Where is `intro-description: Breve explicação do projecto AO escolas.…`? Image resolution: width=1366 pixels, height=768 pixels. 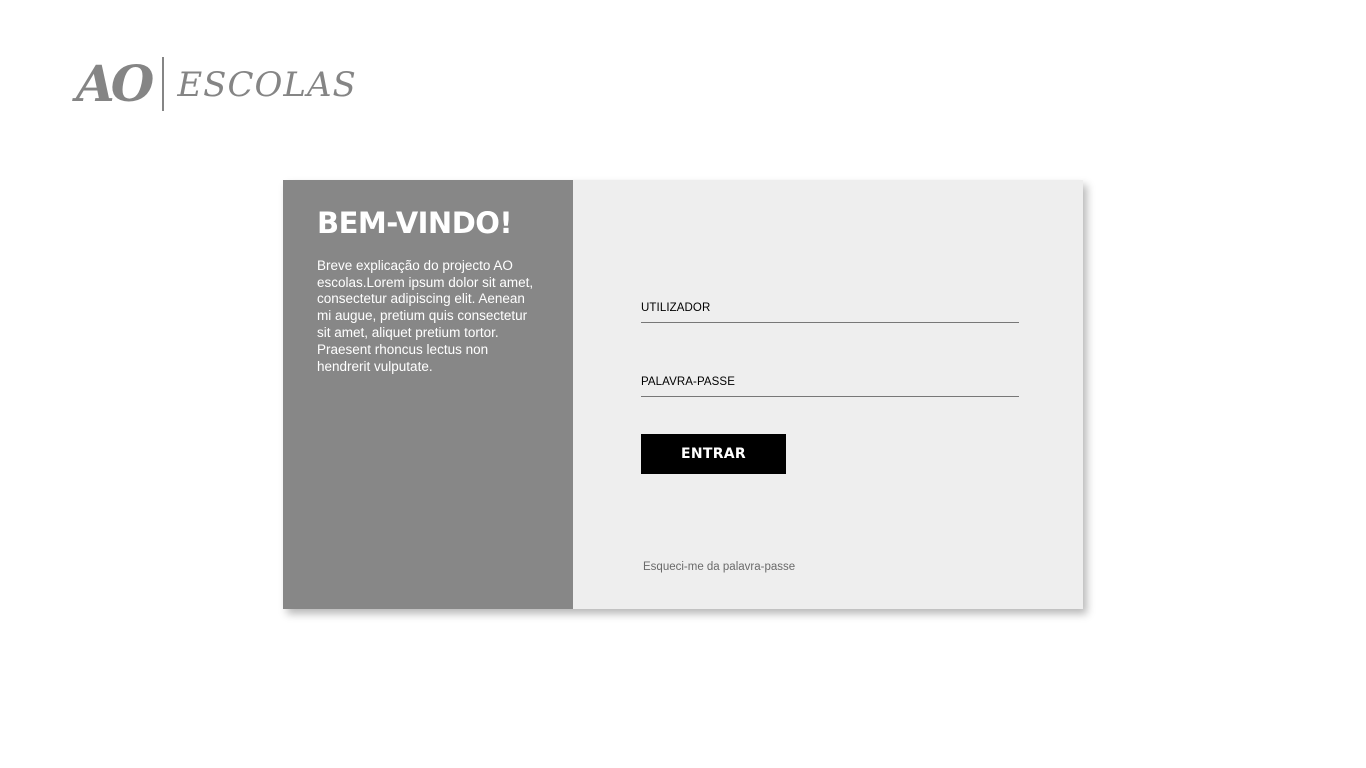 intro-description: Breve explicação do projecto AO escolas.… is located at coordinates (425, 315).